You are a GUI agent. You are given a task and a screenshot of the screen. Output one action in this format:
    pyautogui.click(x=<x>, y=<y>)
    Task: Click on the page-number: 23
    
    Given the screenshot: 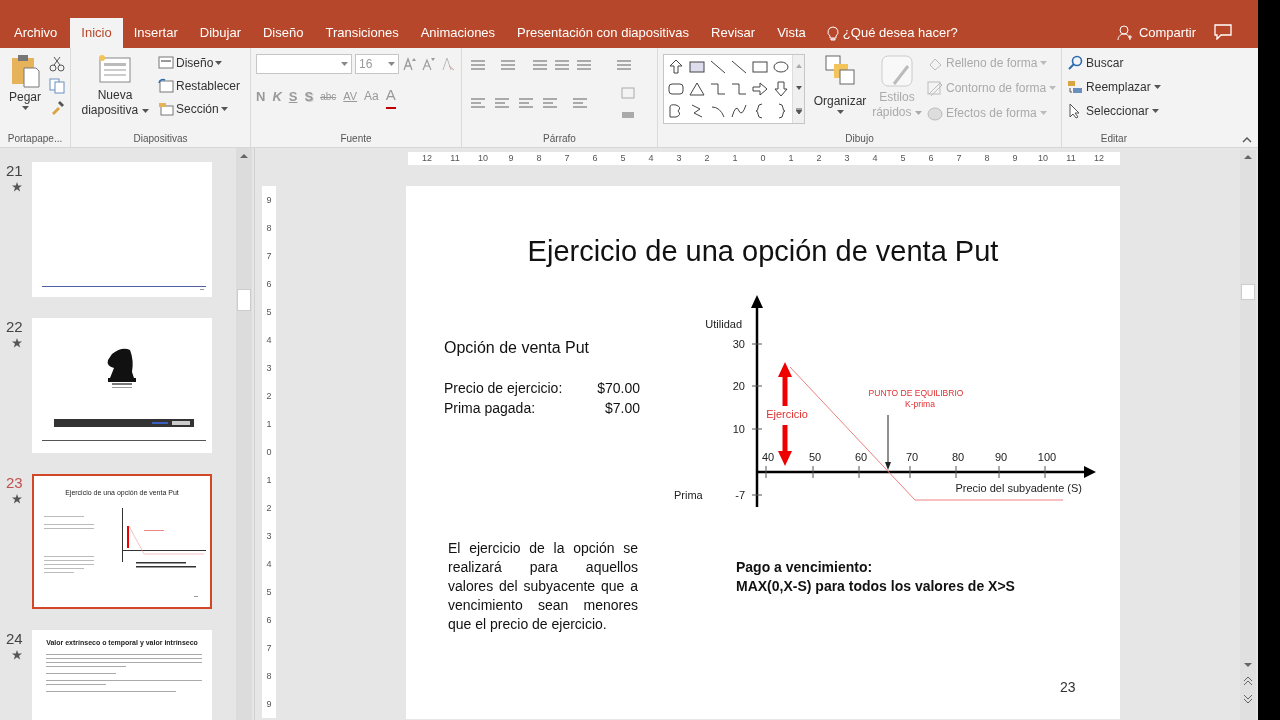 What is the action you would take?
    pyautogui.click(x=1068, y=687)
    